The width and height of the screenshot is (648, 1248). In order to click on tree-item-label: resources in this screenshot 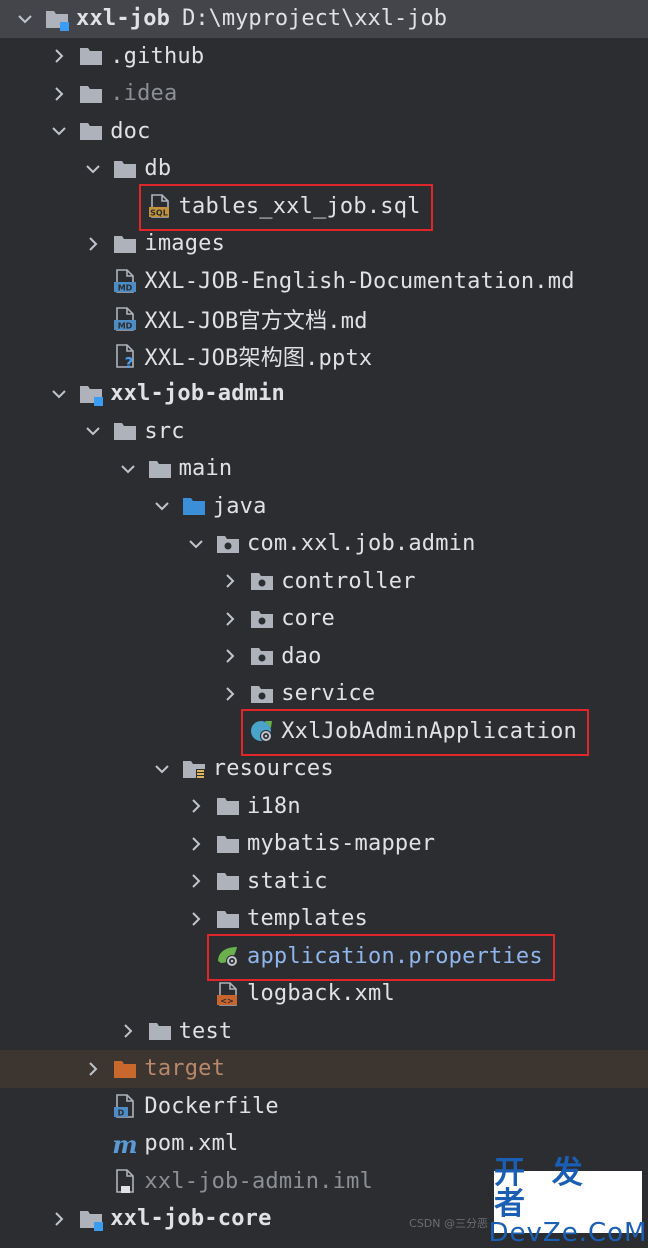, I will do `click(273, 769)`.